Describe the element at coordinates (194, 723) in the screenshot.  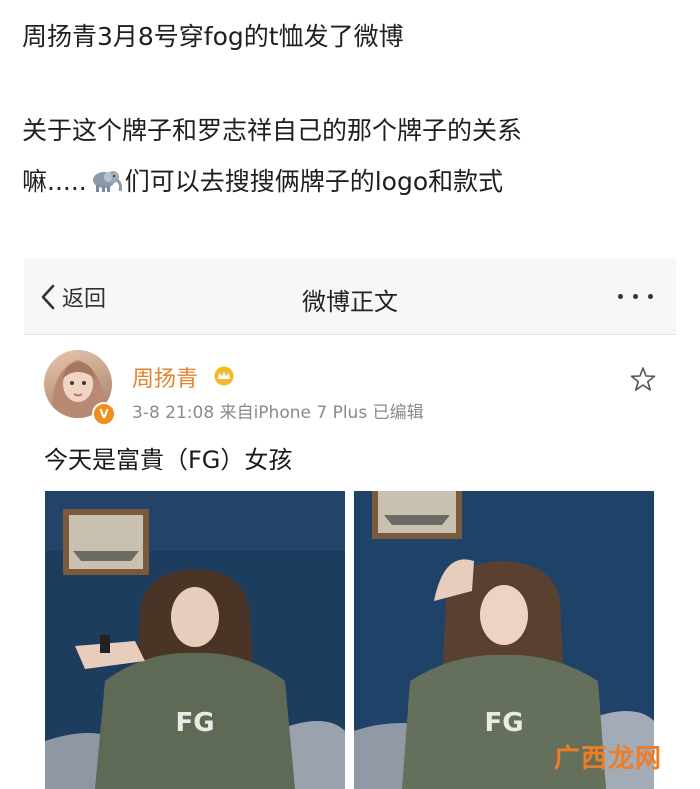
I see `shirt-print-1: FG` at that location.